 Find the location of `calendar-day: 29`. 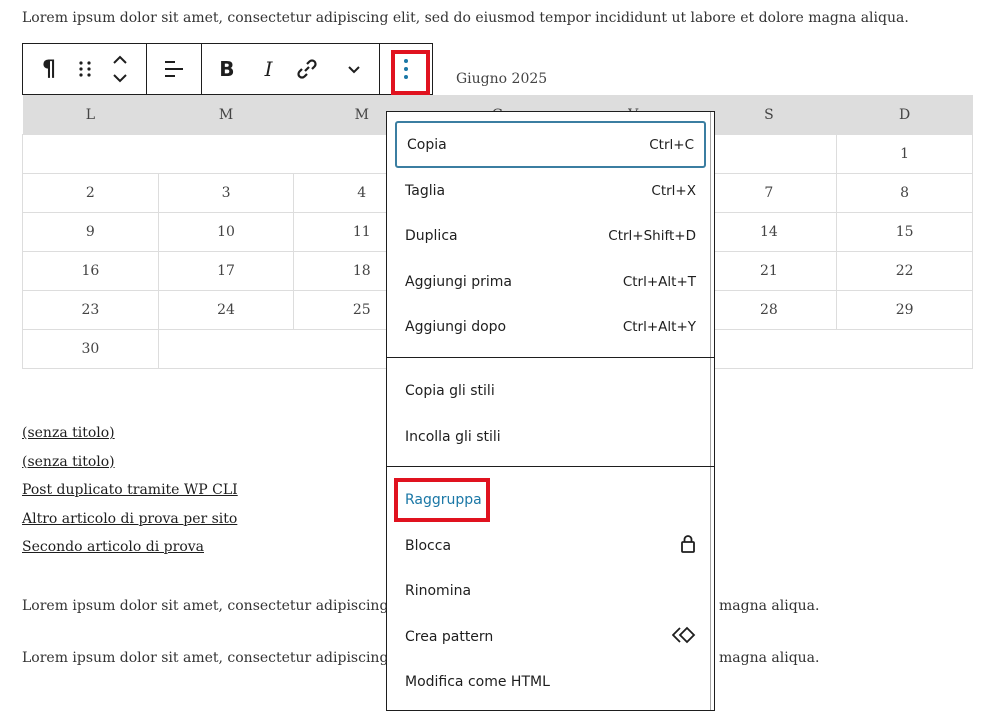

calendar-day: 29 is located at coordinates (904, 310).